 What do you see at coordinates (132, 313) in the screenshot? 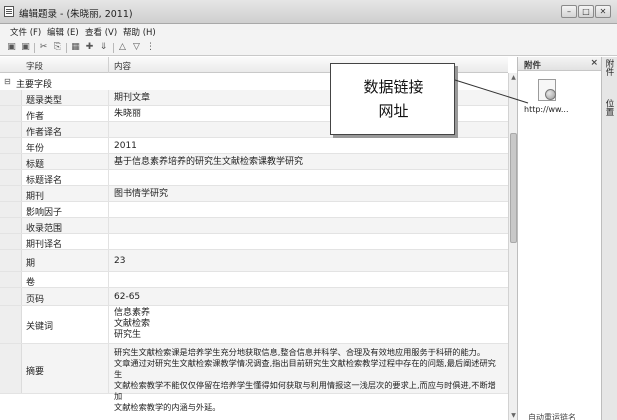
I see `keyword-item: 信息素养` at bounding box center [132, 313].